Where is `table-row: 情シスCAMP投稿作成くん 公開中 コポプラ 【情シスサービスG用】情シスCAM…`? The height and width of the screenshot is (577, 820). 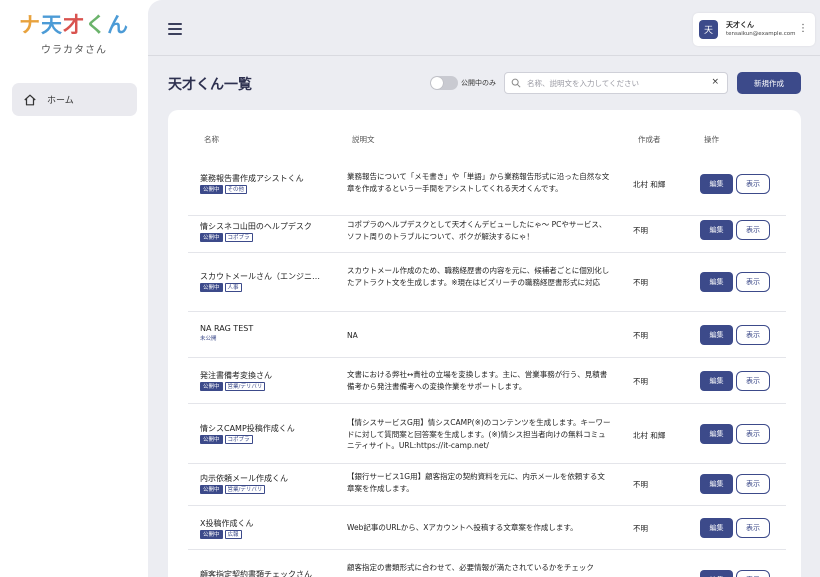 table-row: 情シスCAMP投稿作成くん 公開中 コポプラ 【情シスサービスG用】情シスCAM… is located at coordinates (487, 434).